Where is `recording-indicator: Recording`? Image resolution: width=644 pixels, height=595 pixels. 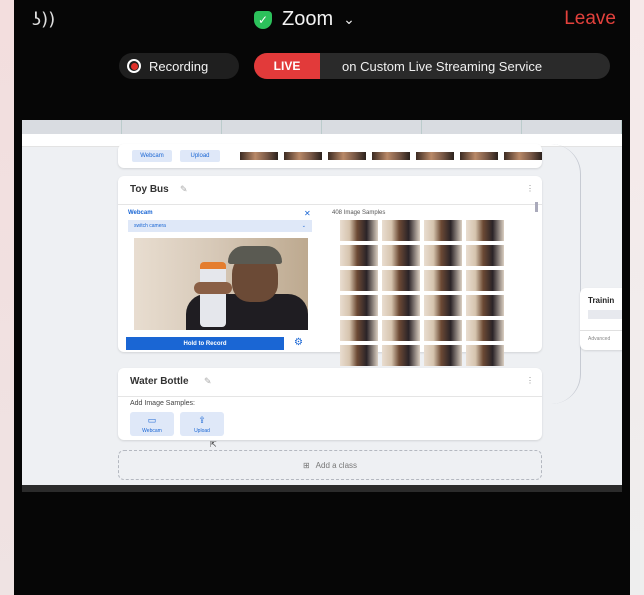 recording-indicator: Recording is located at coordinates (179, 66).